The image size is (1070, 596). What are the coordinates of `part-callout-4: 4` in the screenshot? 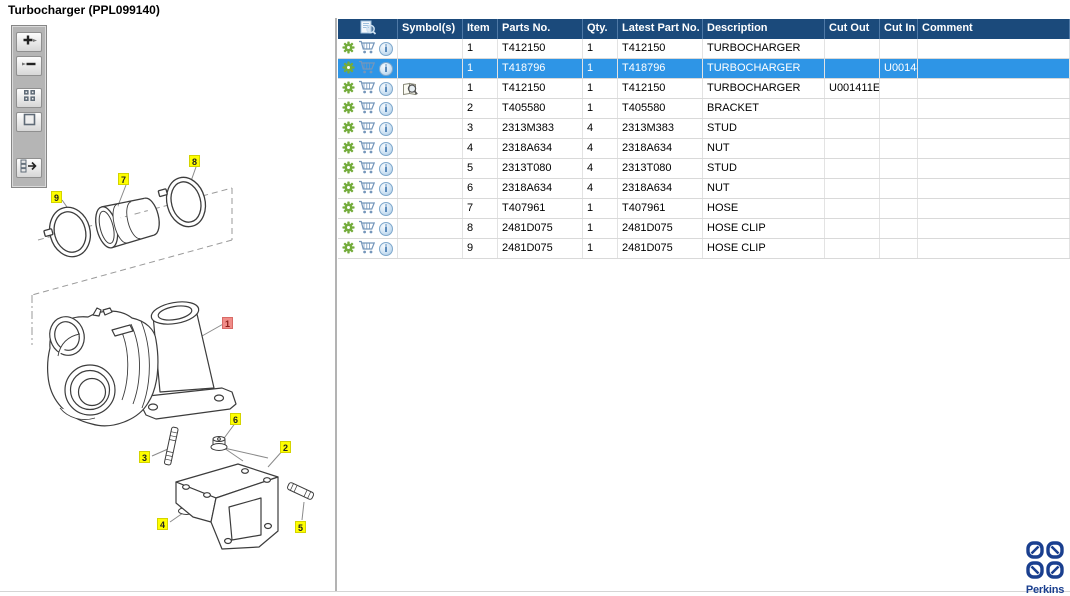 It's located at (162, 524).